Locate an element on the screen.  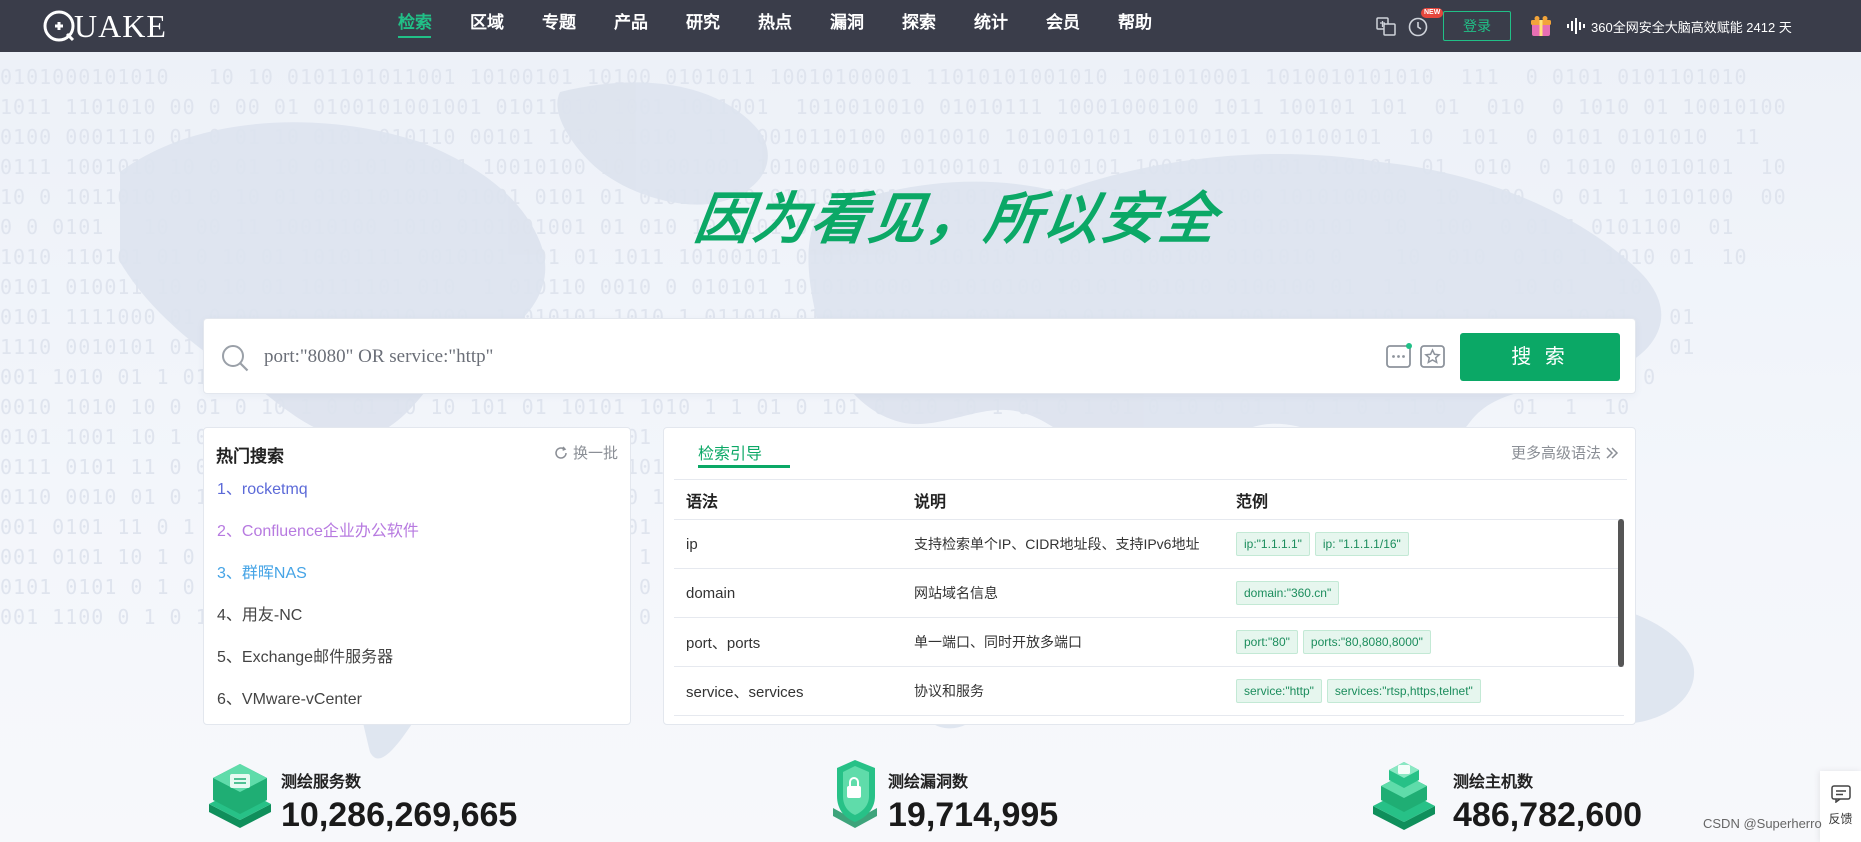
login-button: 登录 is located at coordinates (1477, 26).